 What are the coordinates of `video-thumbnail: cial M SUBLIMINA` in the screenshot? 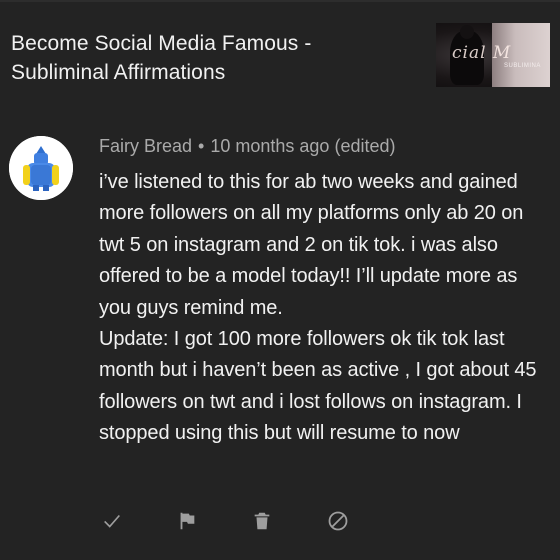 It's located at (493, 55).